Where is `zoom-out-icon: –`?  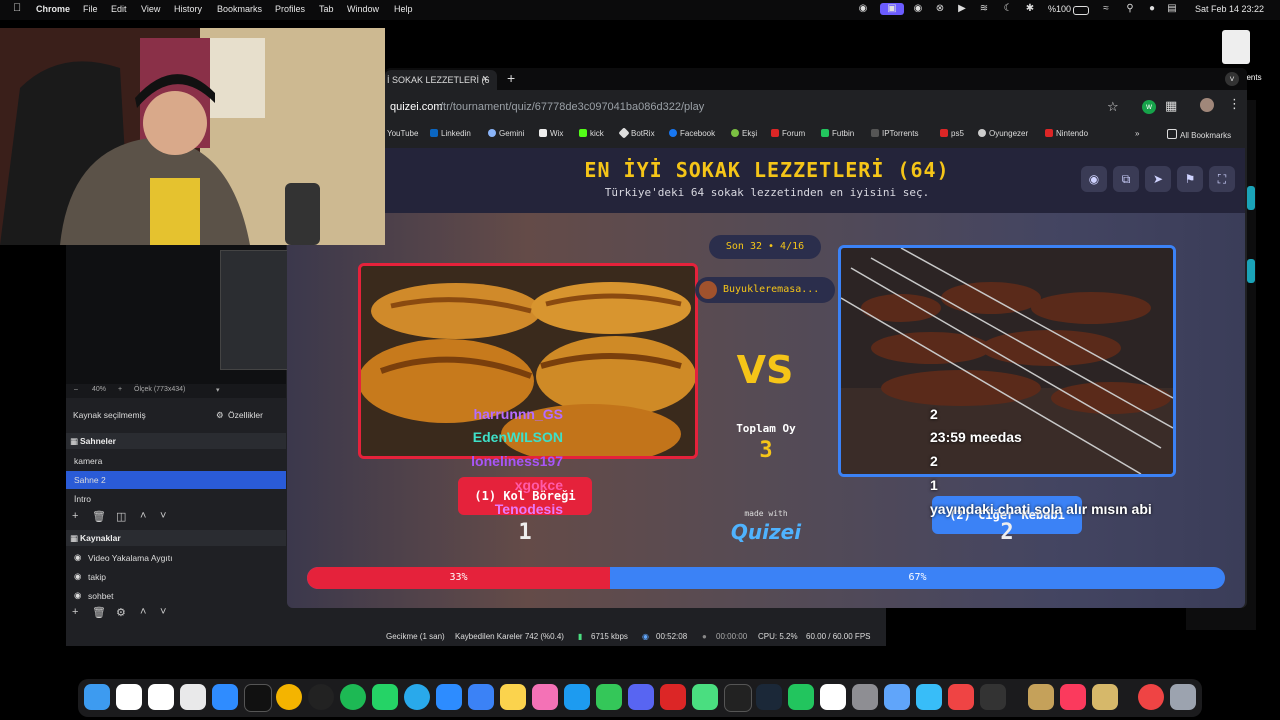
zoom-out-icon: – is located at coordinates (76, 389).